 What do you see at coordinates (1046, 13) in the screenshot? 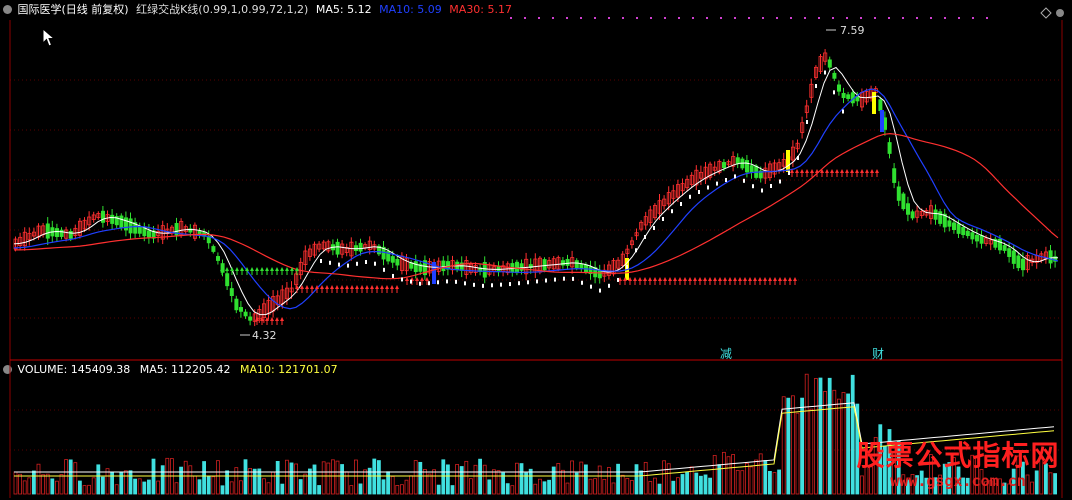
I see `diamond-icon` at bounding box center [1046, 13].